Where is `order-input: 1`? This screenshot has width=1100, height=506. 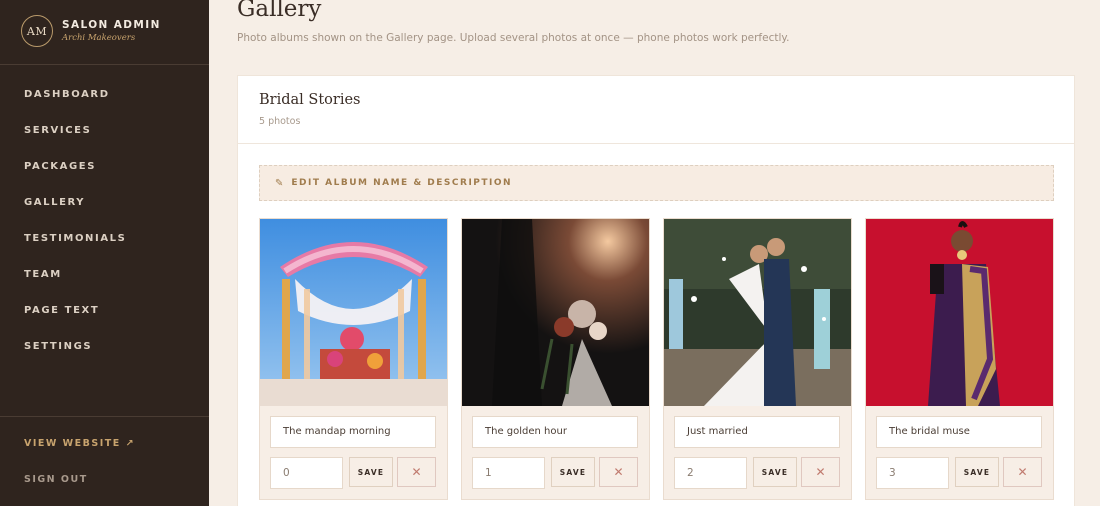
order-input: 1 is located at coordinates (508, 473).